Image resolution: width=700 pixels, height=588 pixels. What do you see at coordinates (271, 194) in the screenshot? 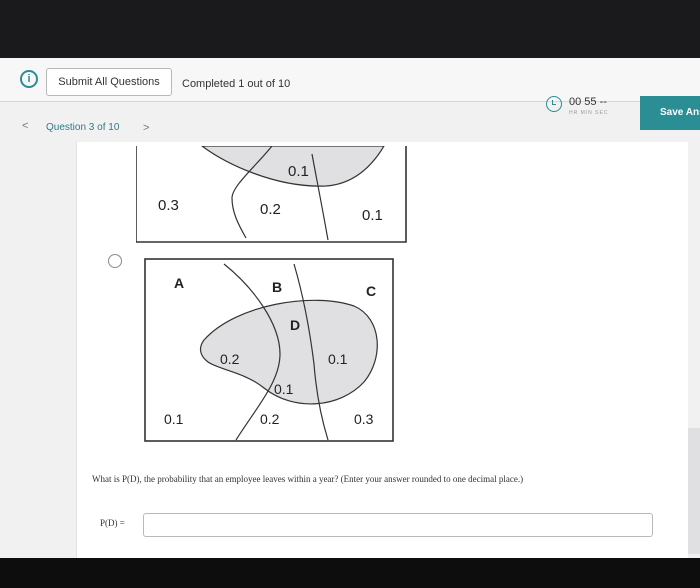
I see `venn-diagram-previous: 0.1 0.3 0.2 0.1` at bounding box center [271, 194].